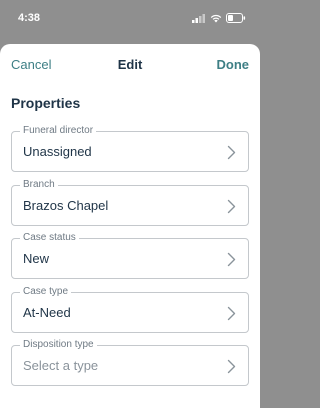  I want to click on signal-icon, so click(198, 18).